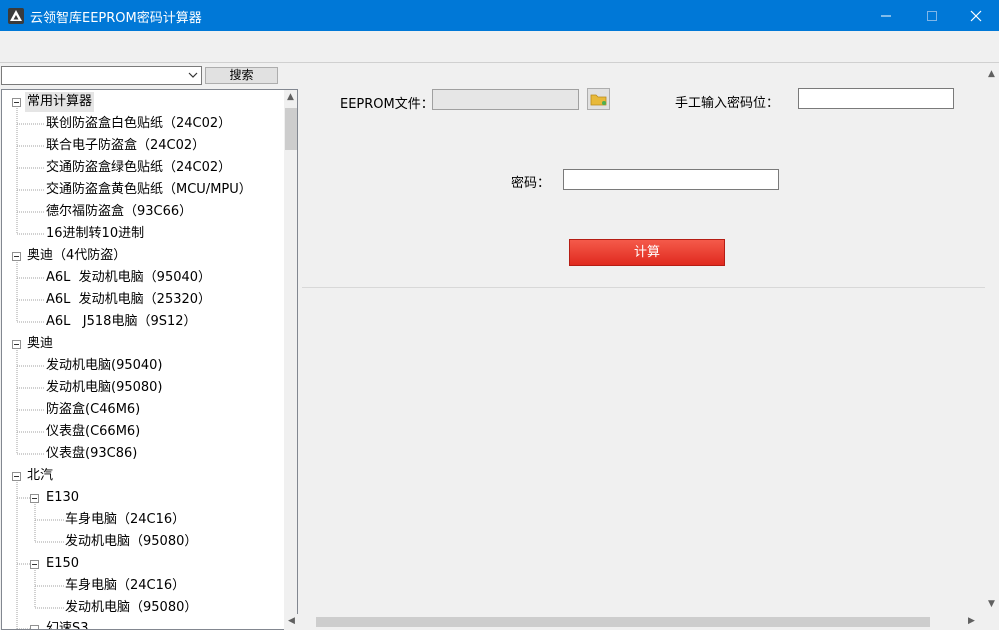 Image resolution: width=999 pixels, height=630 pixels. I want to click on tree-item: 交通防盗盒黄色贴纸（MCU/MPU）, so click(149, 190).